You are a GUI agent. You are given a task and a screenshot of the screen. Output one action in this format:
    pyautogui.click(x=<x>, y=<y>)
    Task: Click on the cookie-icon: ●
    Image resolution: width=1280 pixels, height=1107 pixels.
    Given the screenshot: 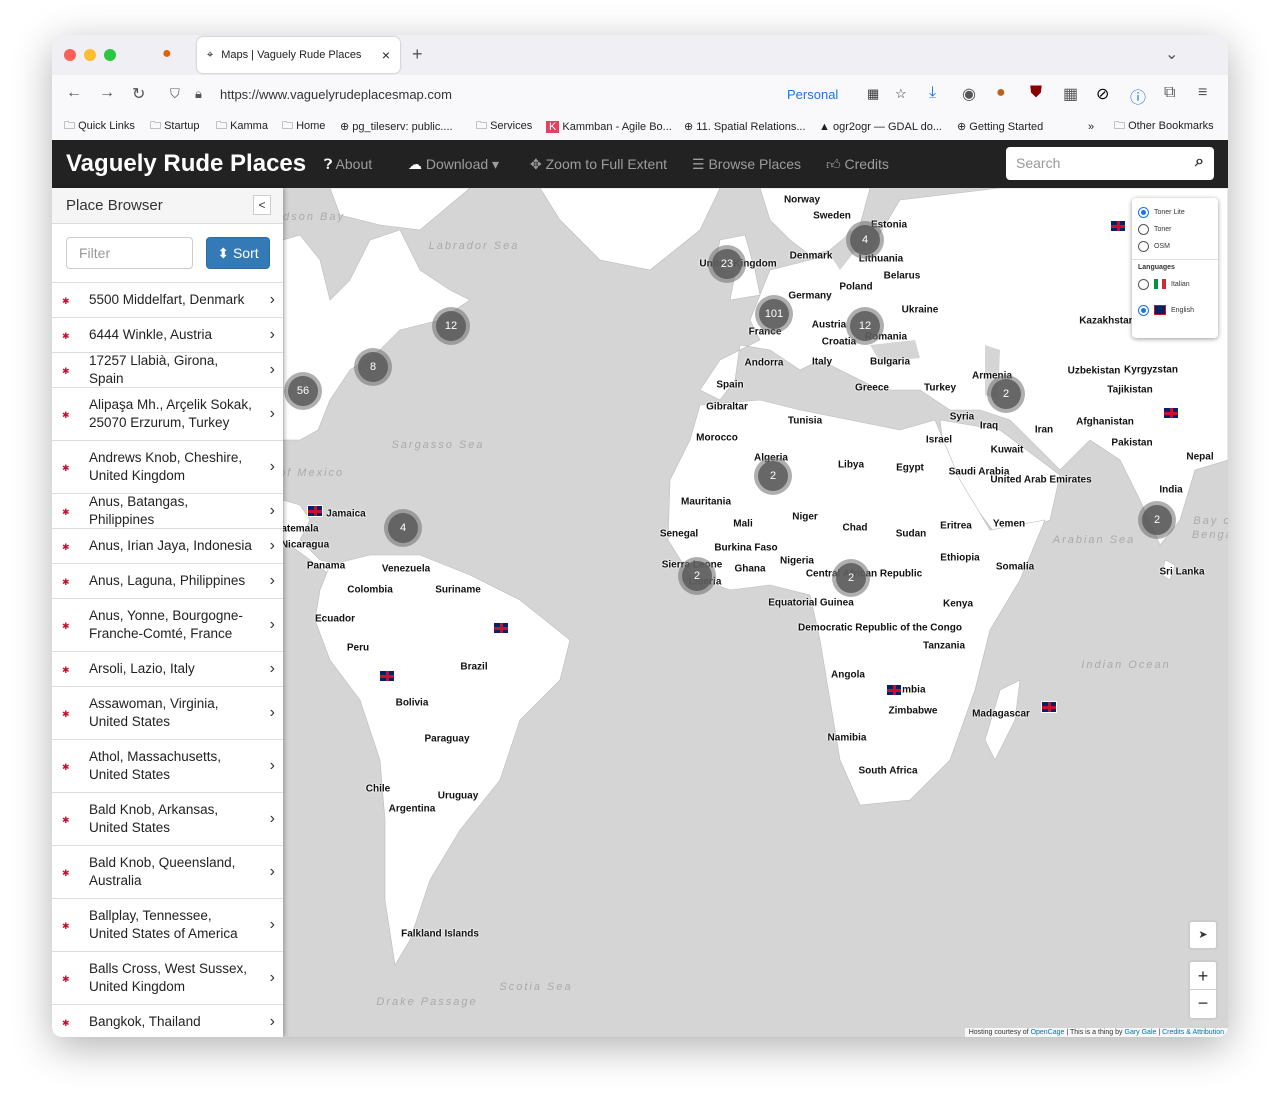 What is the action you would take?
    pyautogui.click(x=1001, y=93)
    